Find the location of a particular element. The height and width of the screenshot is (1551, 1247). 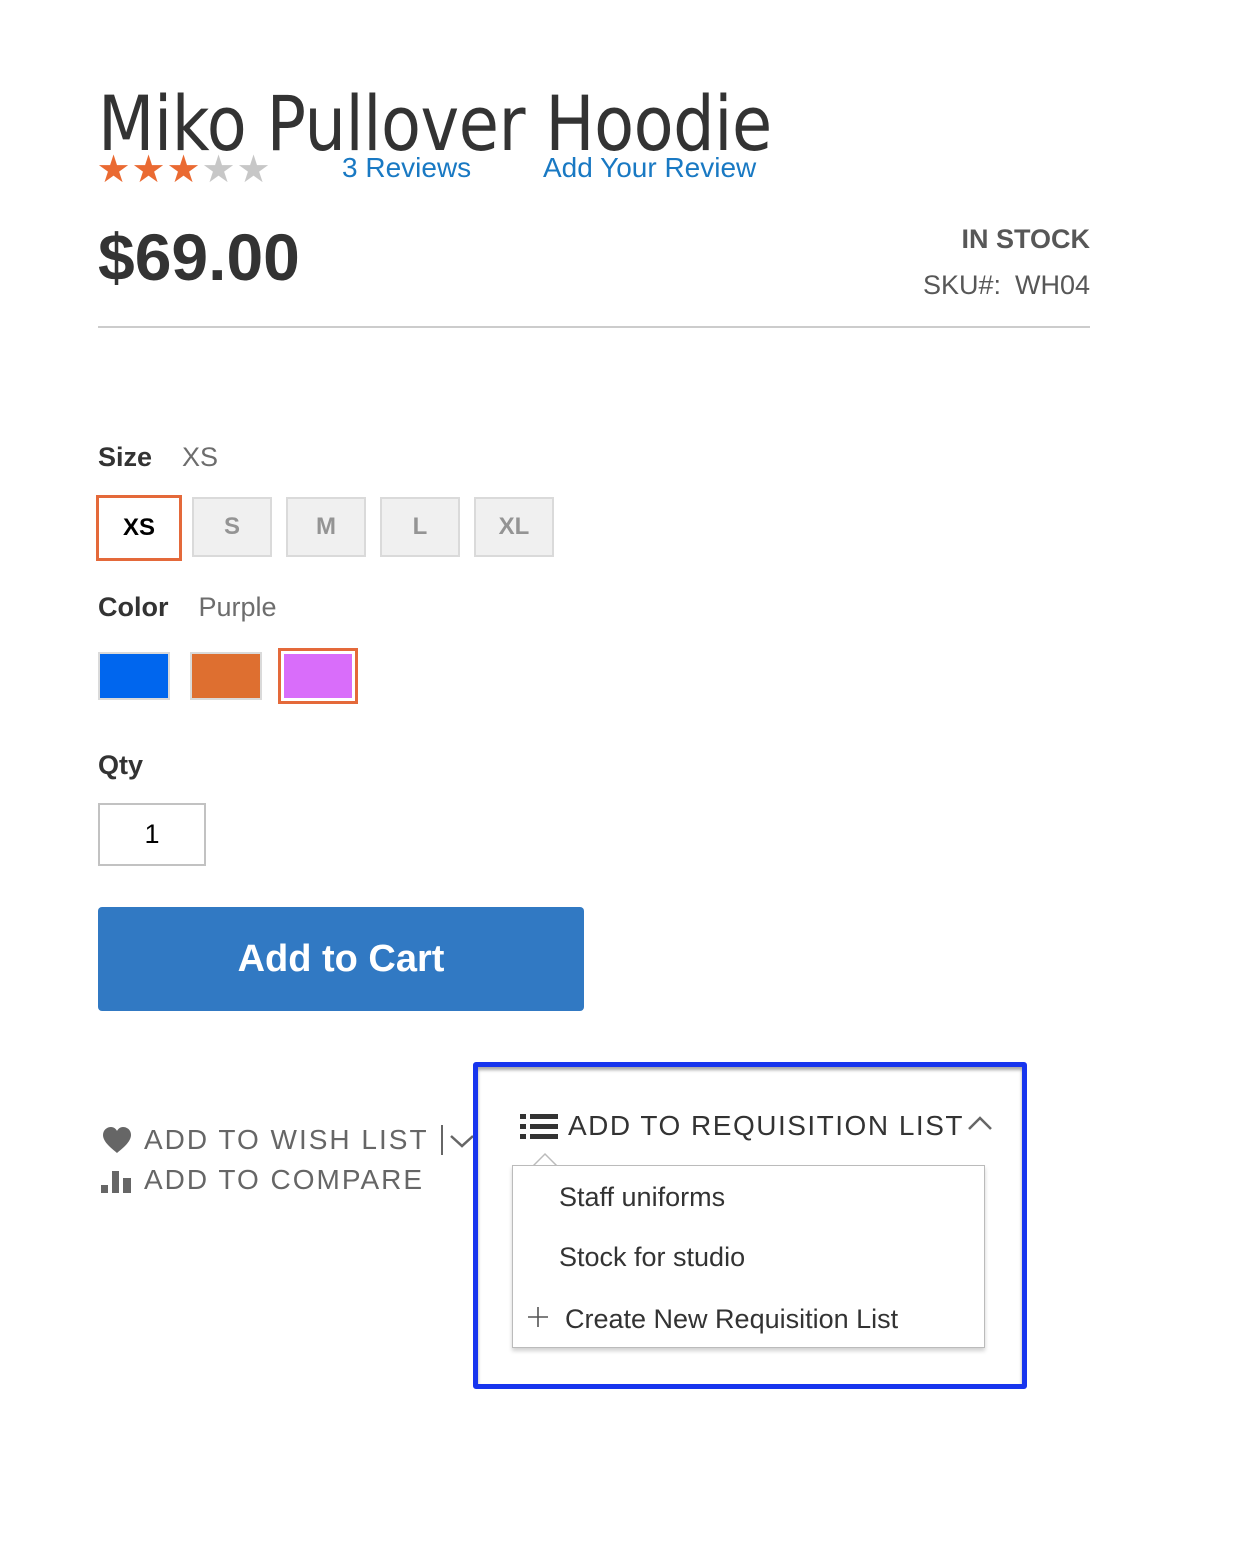

compare-label: ADD TO COMPARE is located at coordinates (284, 1179).